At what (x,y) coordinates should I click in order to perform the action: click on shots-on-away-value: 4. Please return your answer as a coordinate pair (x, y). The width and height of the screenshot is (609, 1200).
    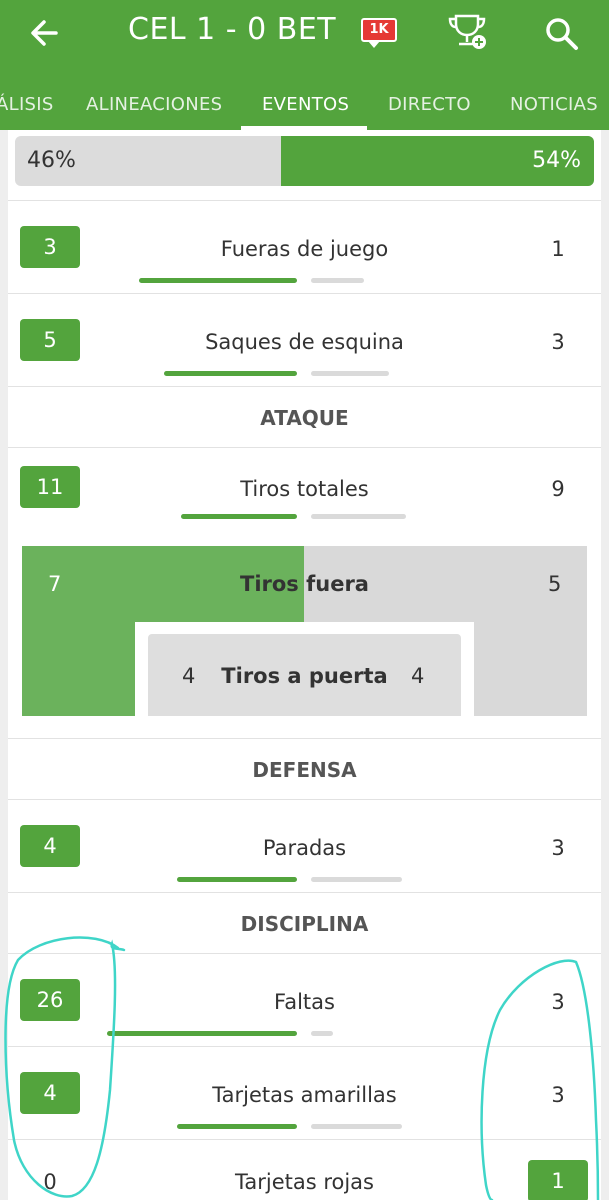
    Looking at the image, I should click on (418, 676).